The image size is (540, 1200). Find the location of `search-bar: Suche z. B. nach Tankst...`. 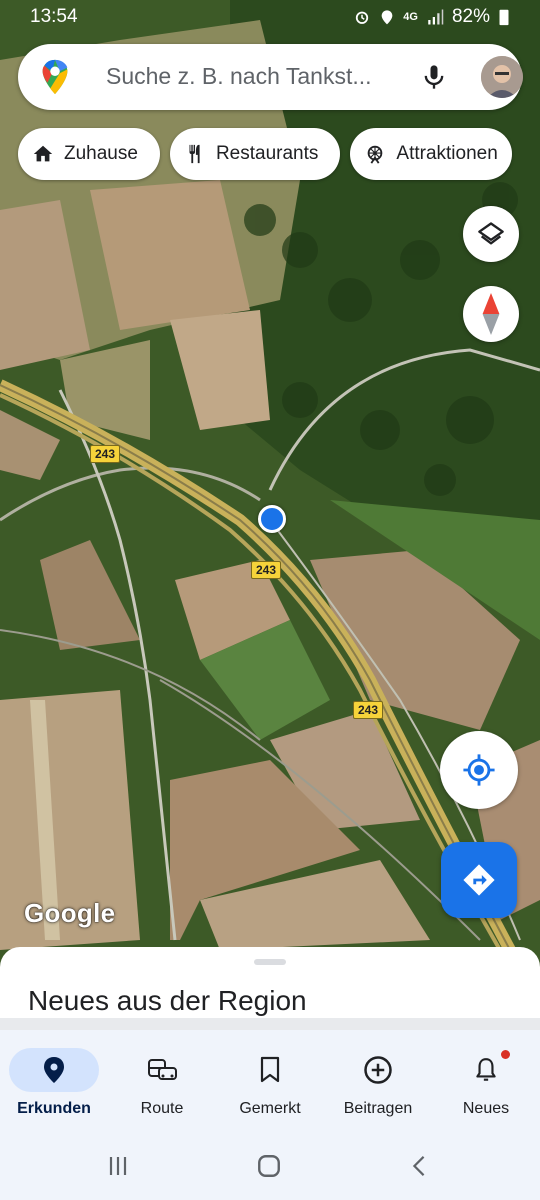

search-bar: Suche z. B. nach Tankst... is located at coordinates (270, 77).